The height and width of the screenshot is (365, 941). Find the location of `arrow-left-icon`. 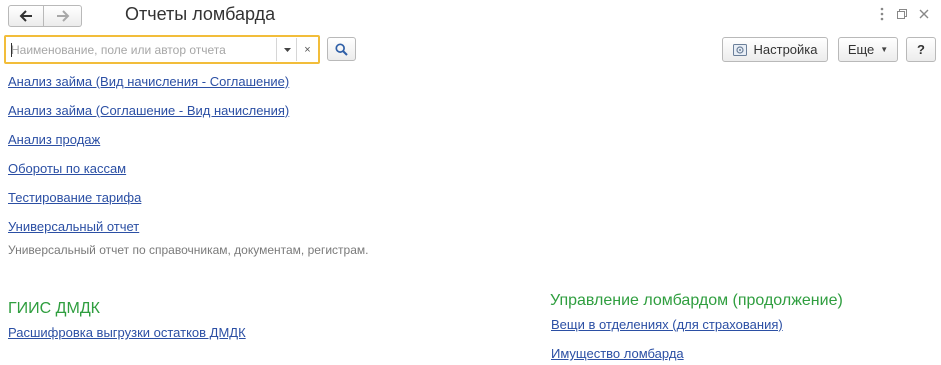

arrow-left-icon is located at coordinates (25, 16).